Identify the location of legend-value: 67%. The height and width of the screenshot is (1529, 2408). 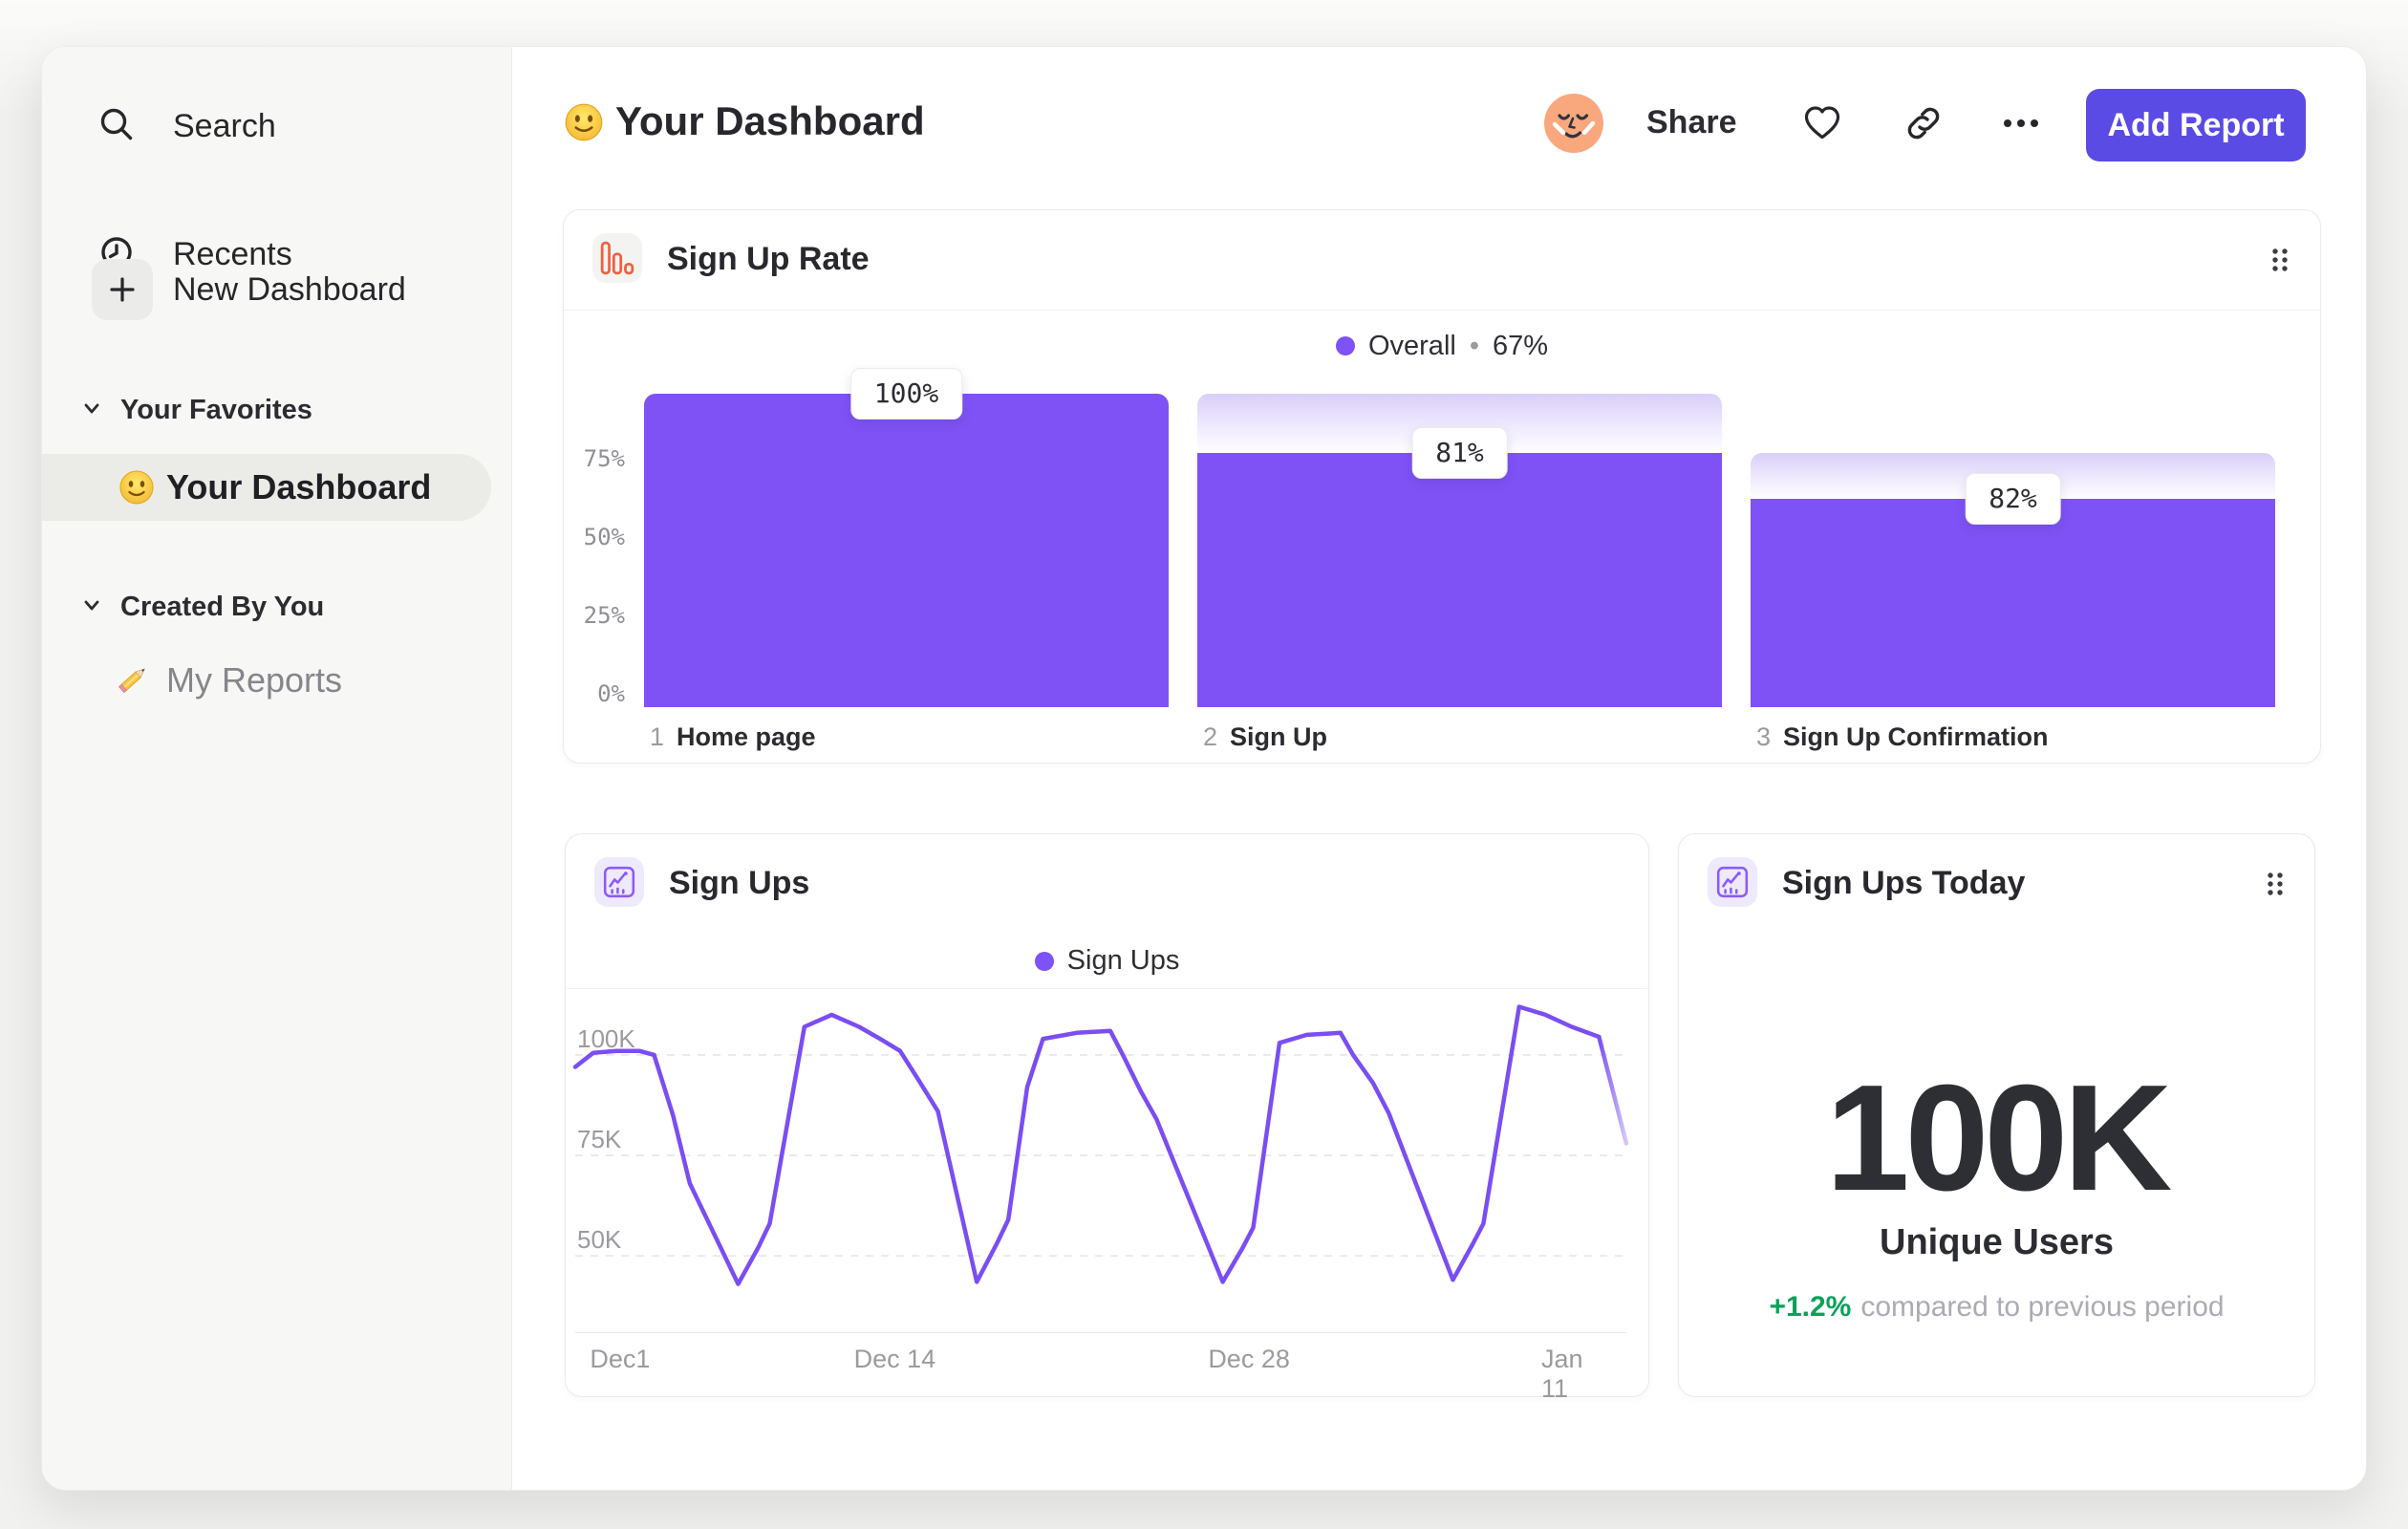
(1521, 345).